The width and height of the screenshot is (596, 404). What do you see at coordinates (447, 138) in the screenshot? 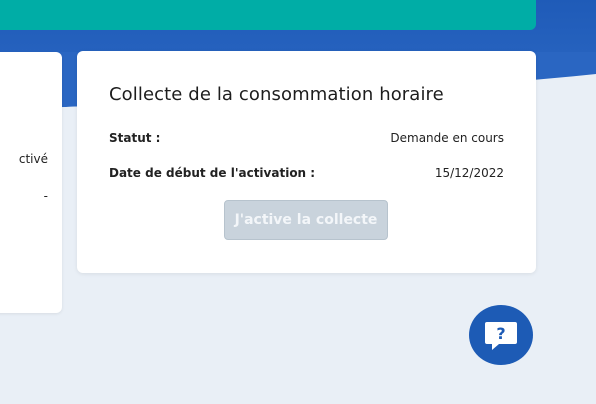
I see `status-value: Demande en cours` at bounding box center [447, 138].